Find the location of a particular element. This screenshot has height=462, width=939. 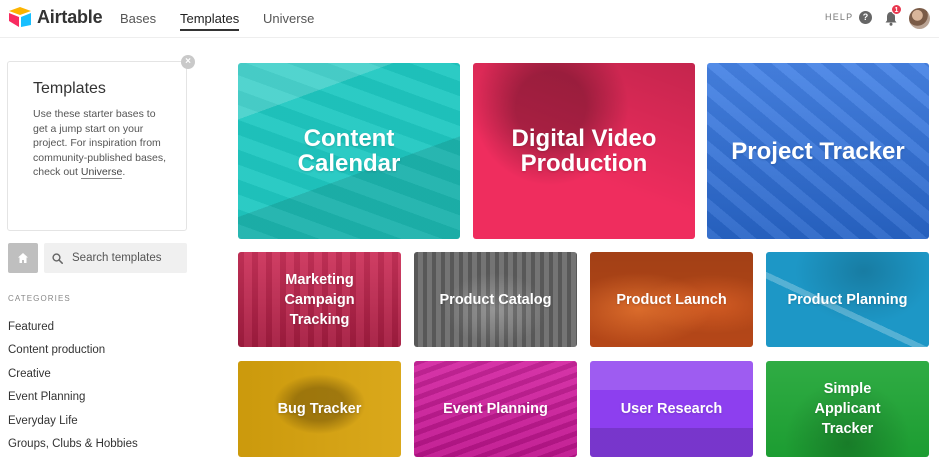

home-icon is located at coordinates (23, 258).